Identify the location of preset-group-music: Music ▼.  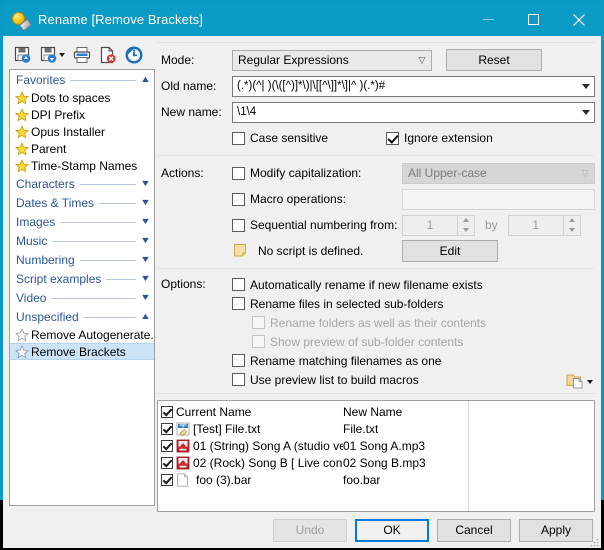
(82, 240).